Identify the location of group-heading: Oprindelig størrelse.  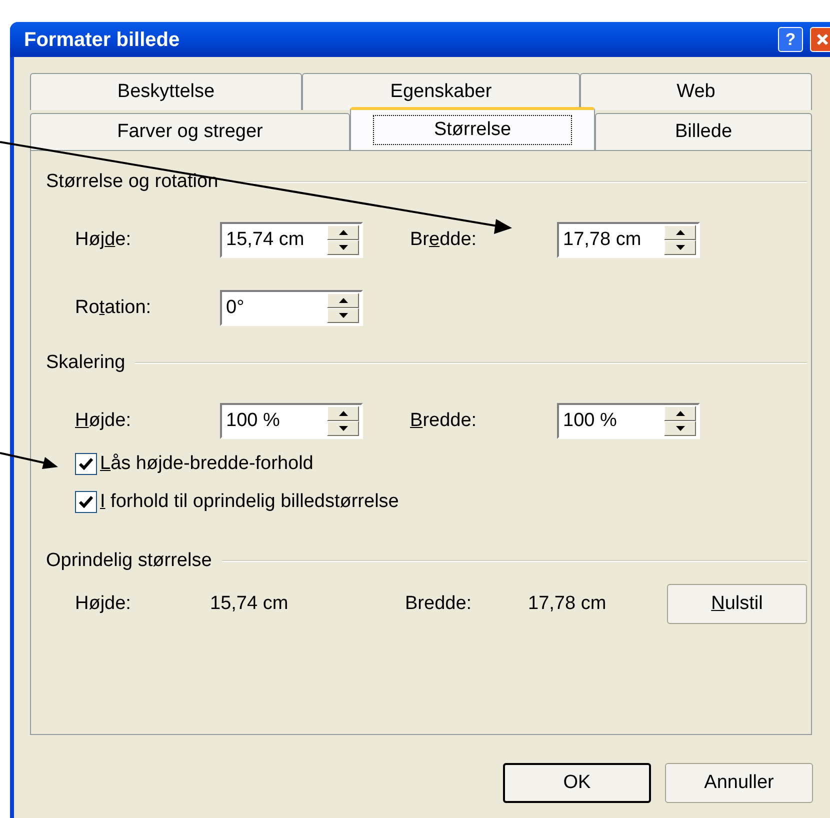
(129, 560).